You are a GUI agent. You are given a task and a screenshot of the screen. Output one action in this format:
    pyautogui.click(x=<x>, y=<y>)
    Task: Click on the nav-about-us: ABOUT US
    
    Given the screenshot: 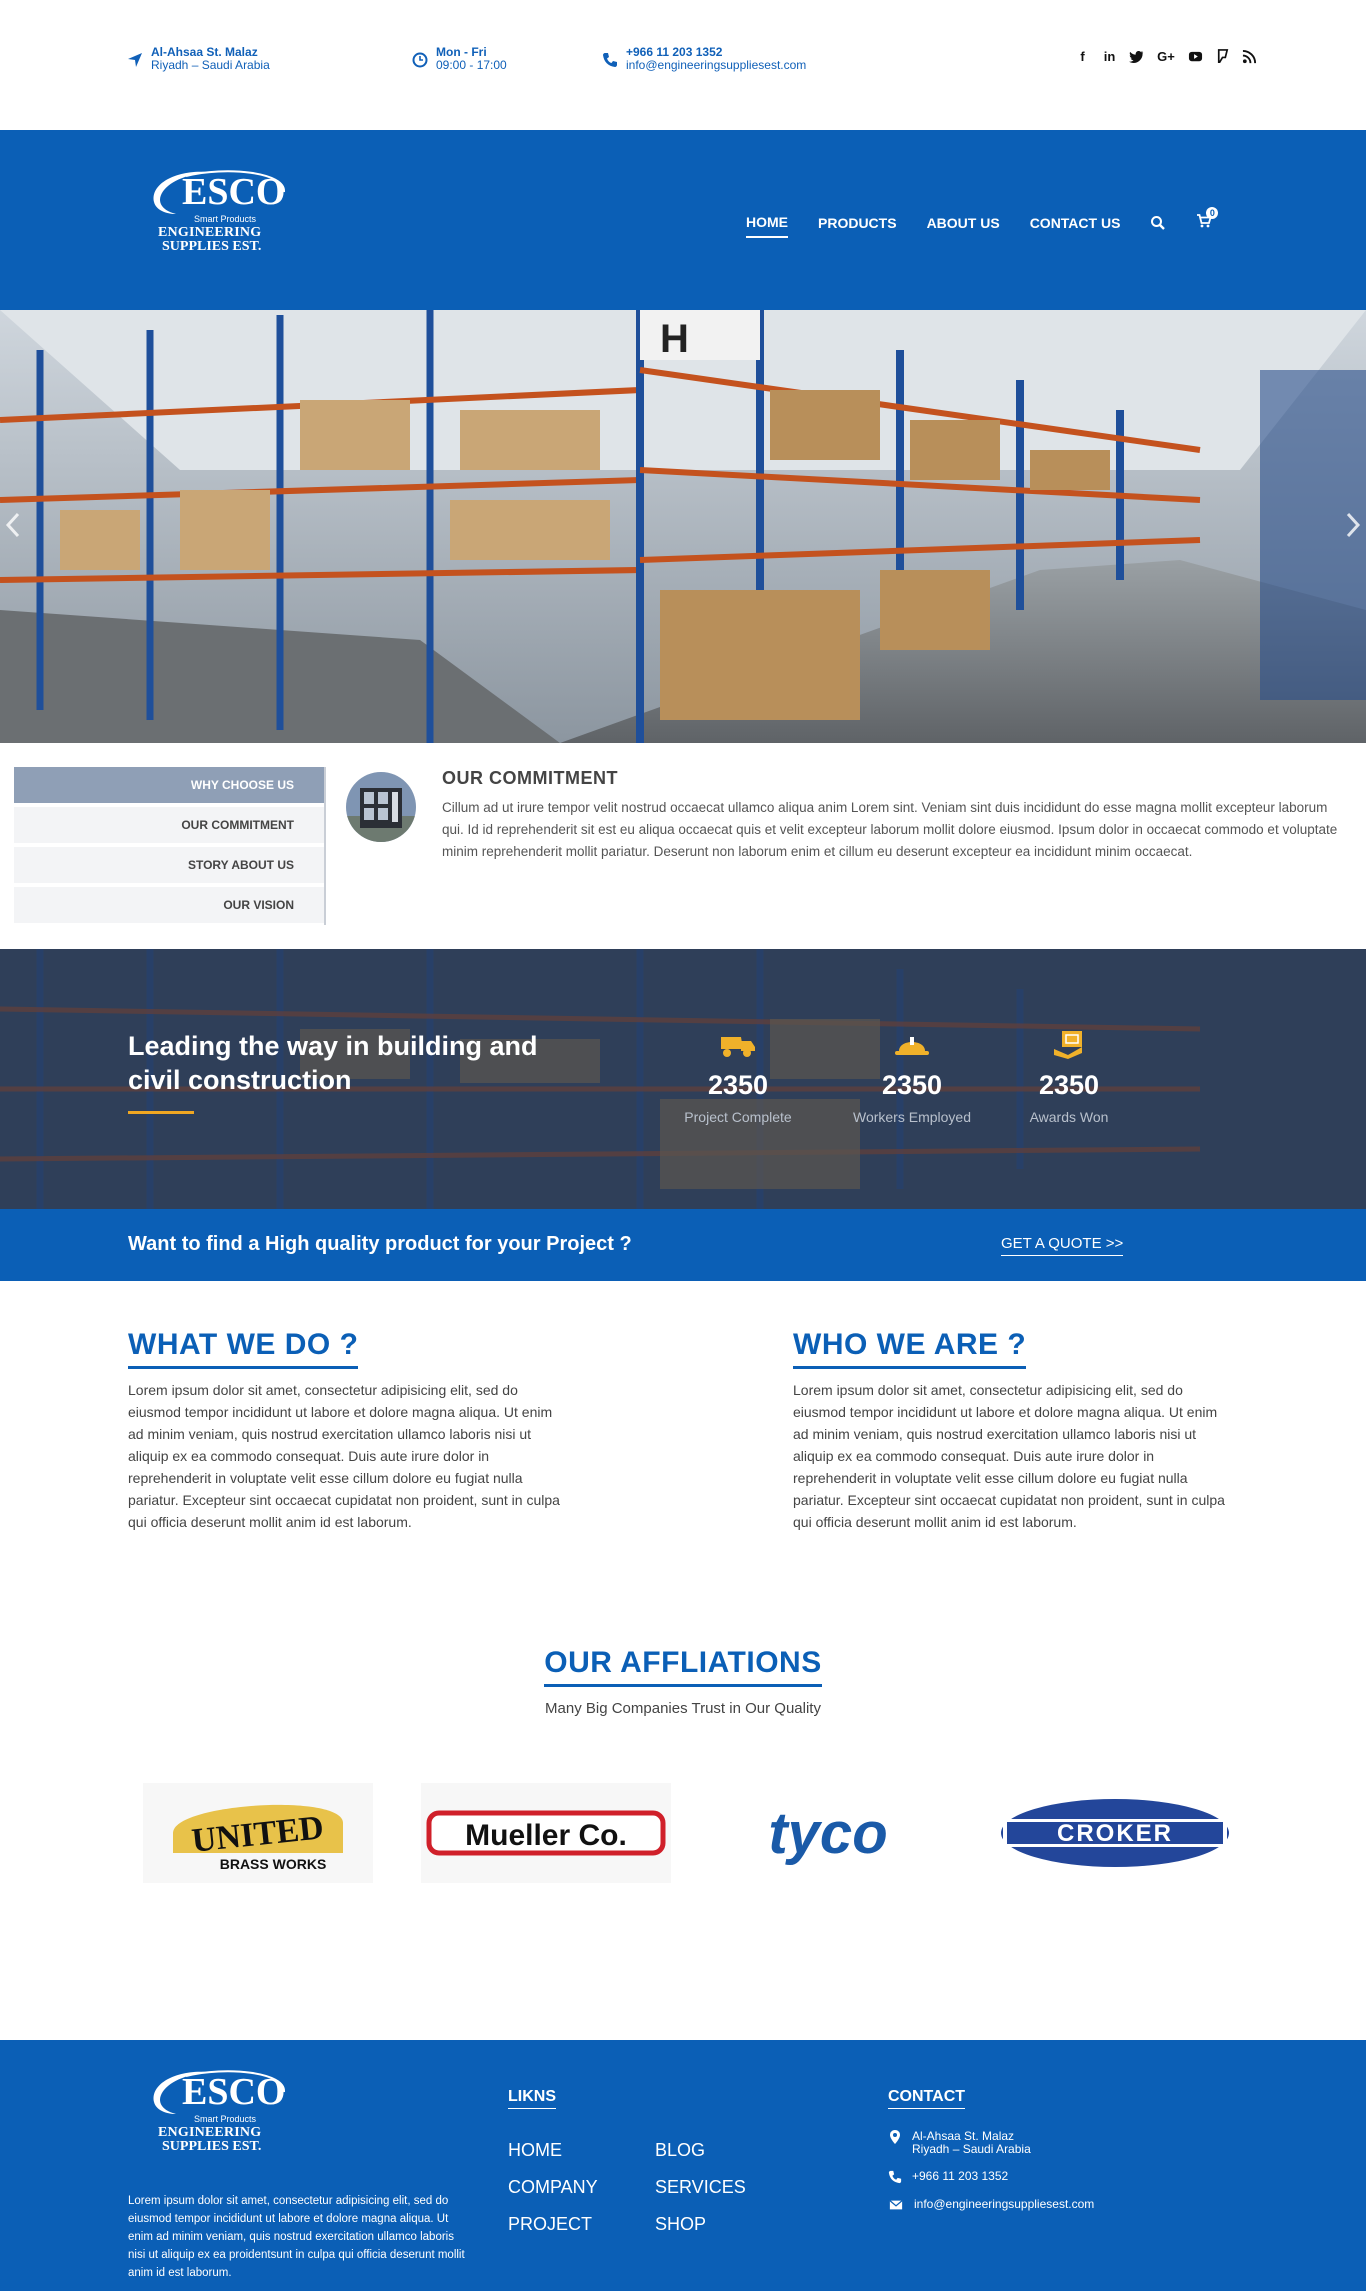 What is the action you would take?
    pyautogui.click(x=963, y=226)
    